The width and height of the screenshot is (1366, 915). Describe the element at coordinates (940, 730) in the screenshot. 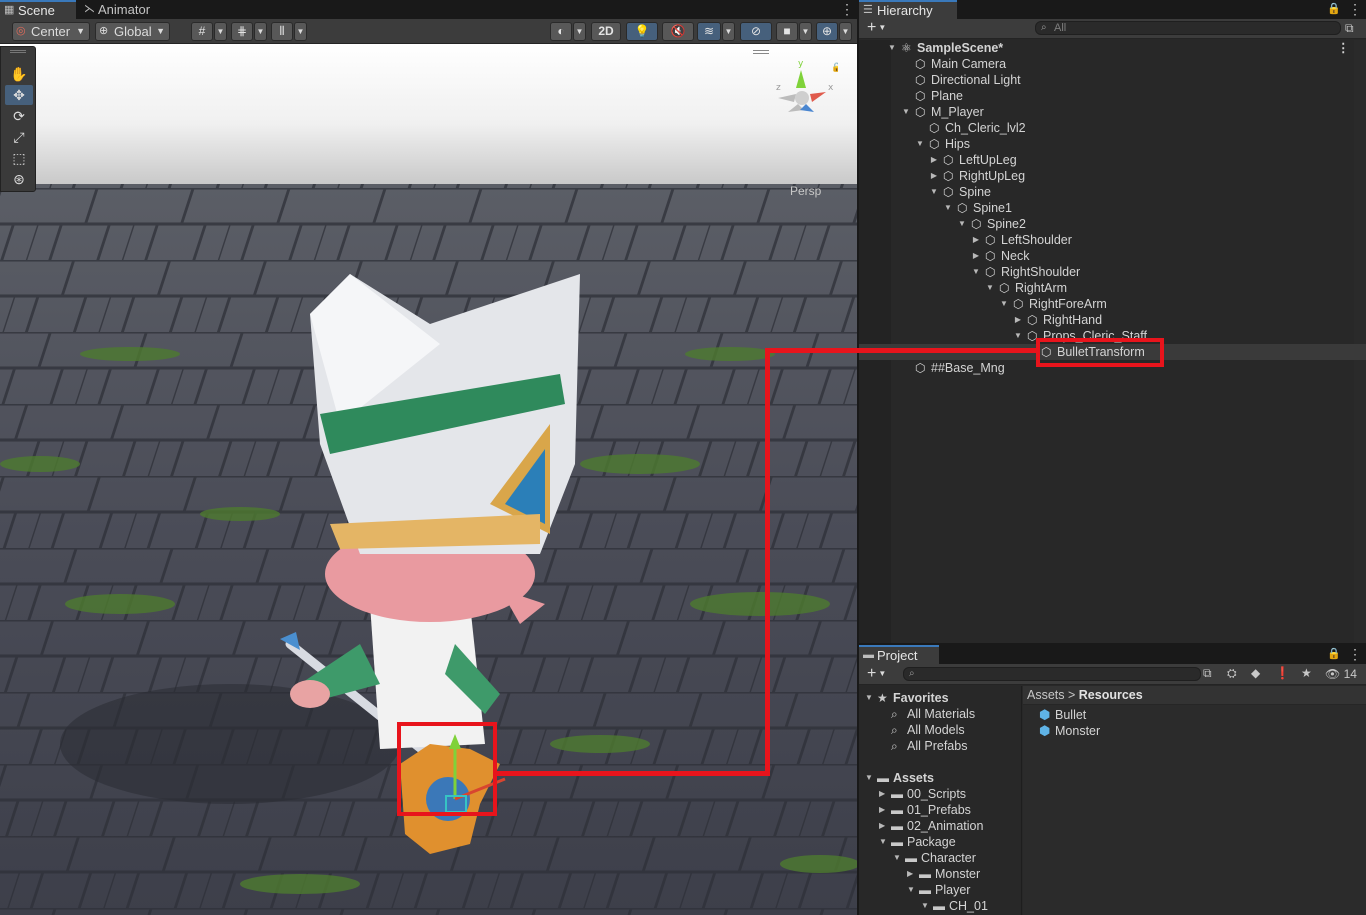

I see `project-tree-item: ⌕ All Models` at that location.